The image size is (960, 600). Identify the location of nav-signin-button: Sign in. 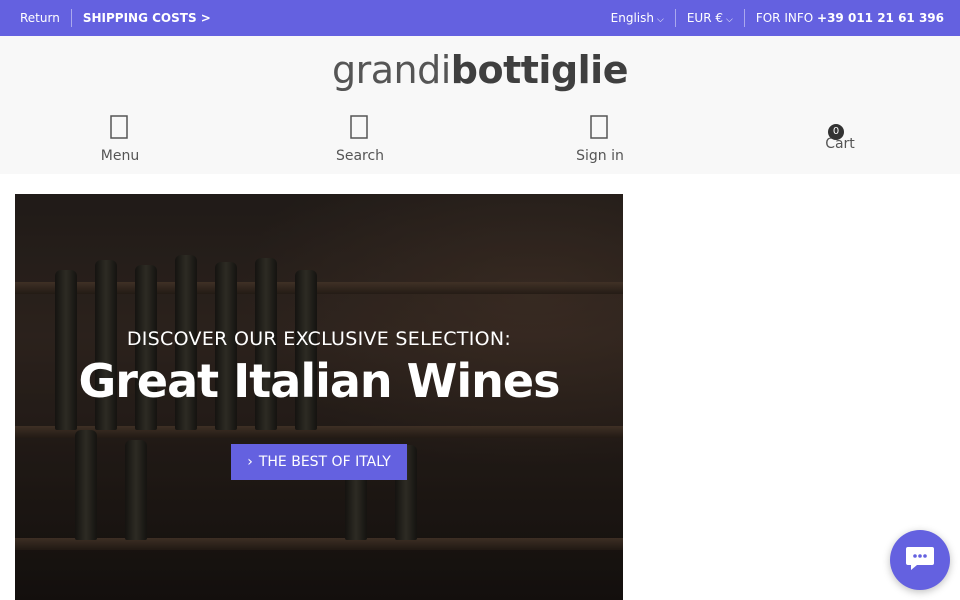
(600, 139).